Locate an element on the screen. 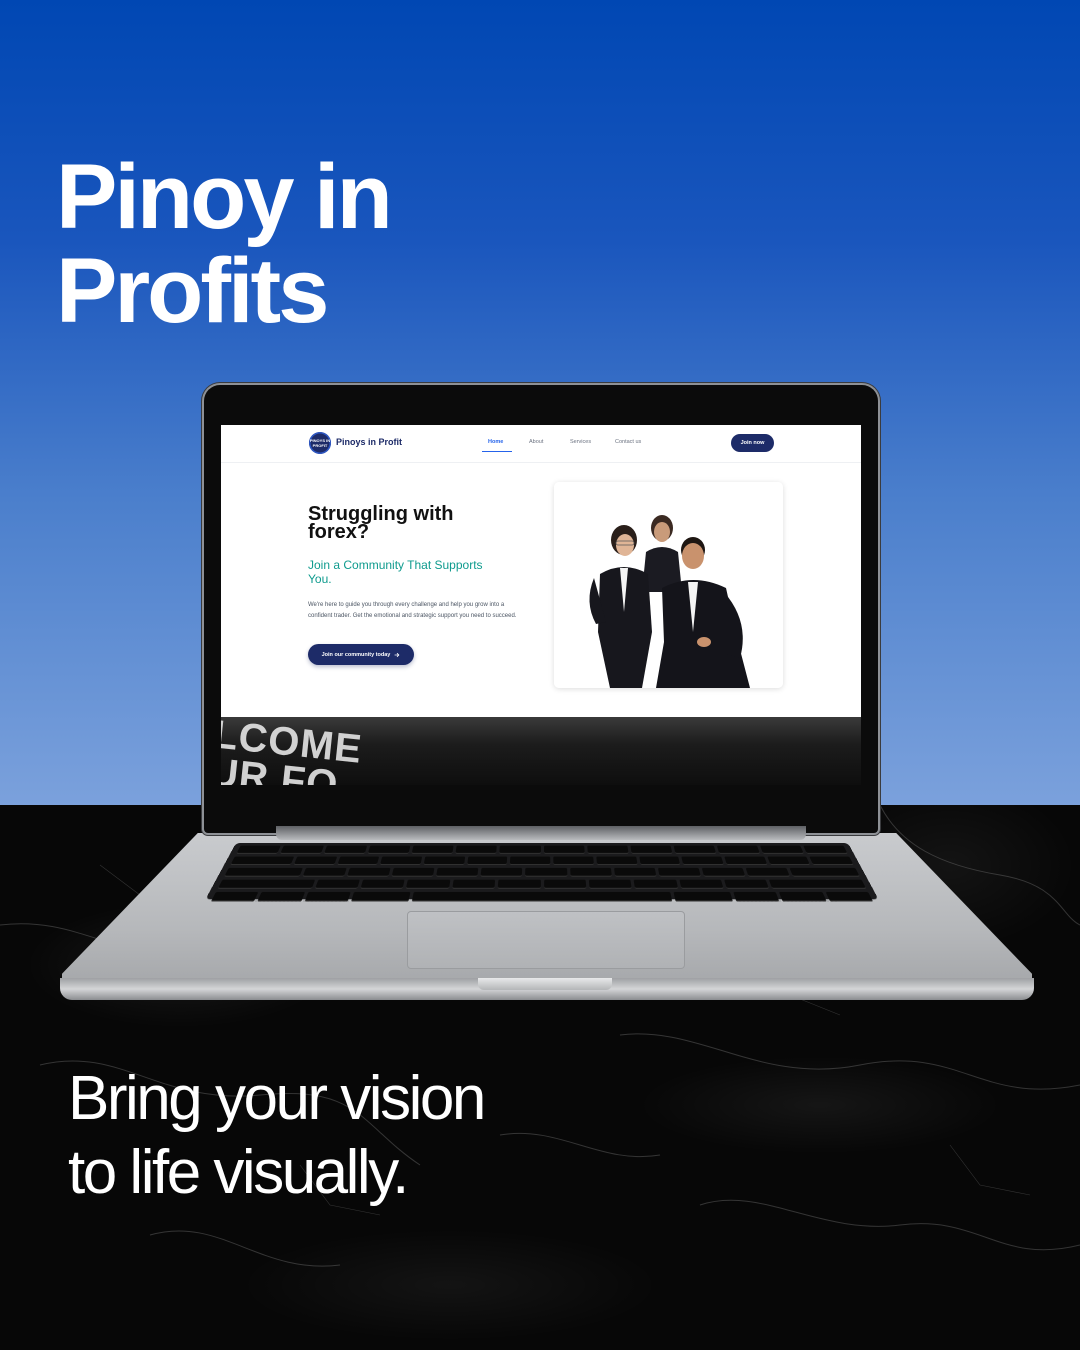 Image resolution: width=1080 pixels, height=1350 pixels. join-community-button: Join our community today is located at coordinates (361, 654).